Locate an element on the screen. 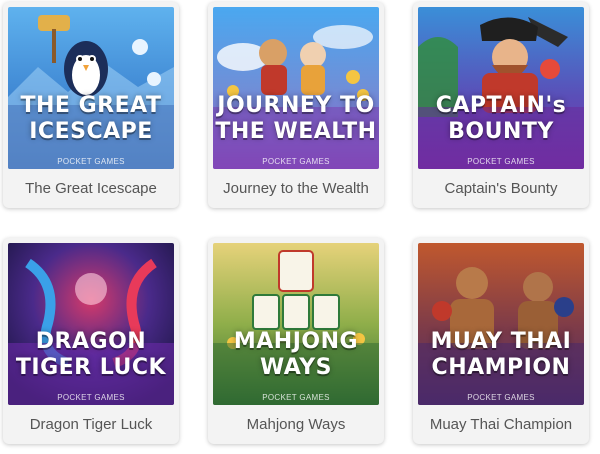 The width and height of the screenshot is (600, 454). game-card-mahjong-ways: MAHJONG WAYS POCKET GAMES Mahjong Ways is located at coordinates (296, 341).